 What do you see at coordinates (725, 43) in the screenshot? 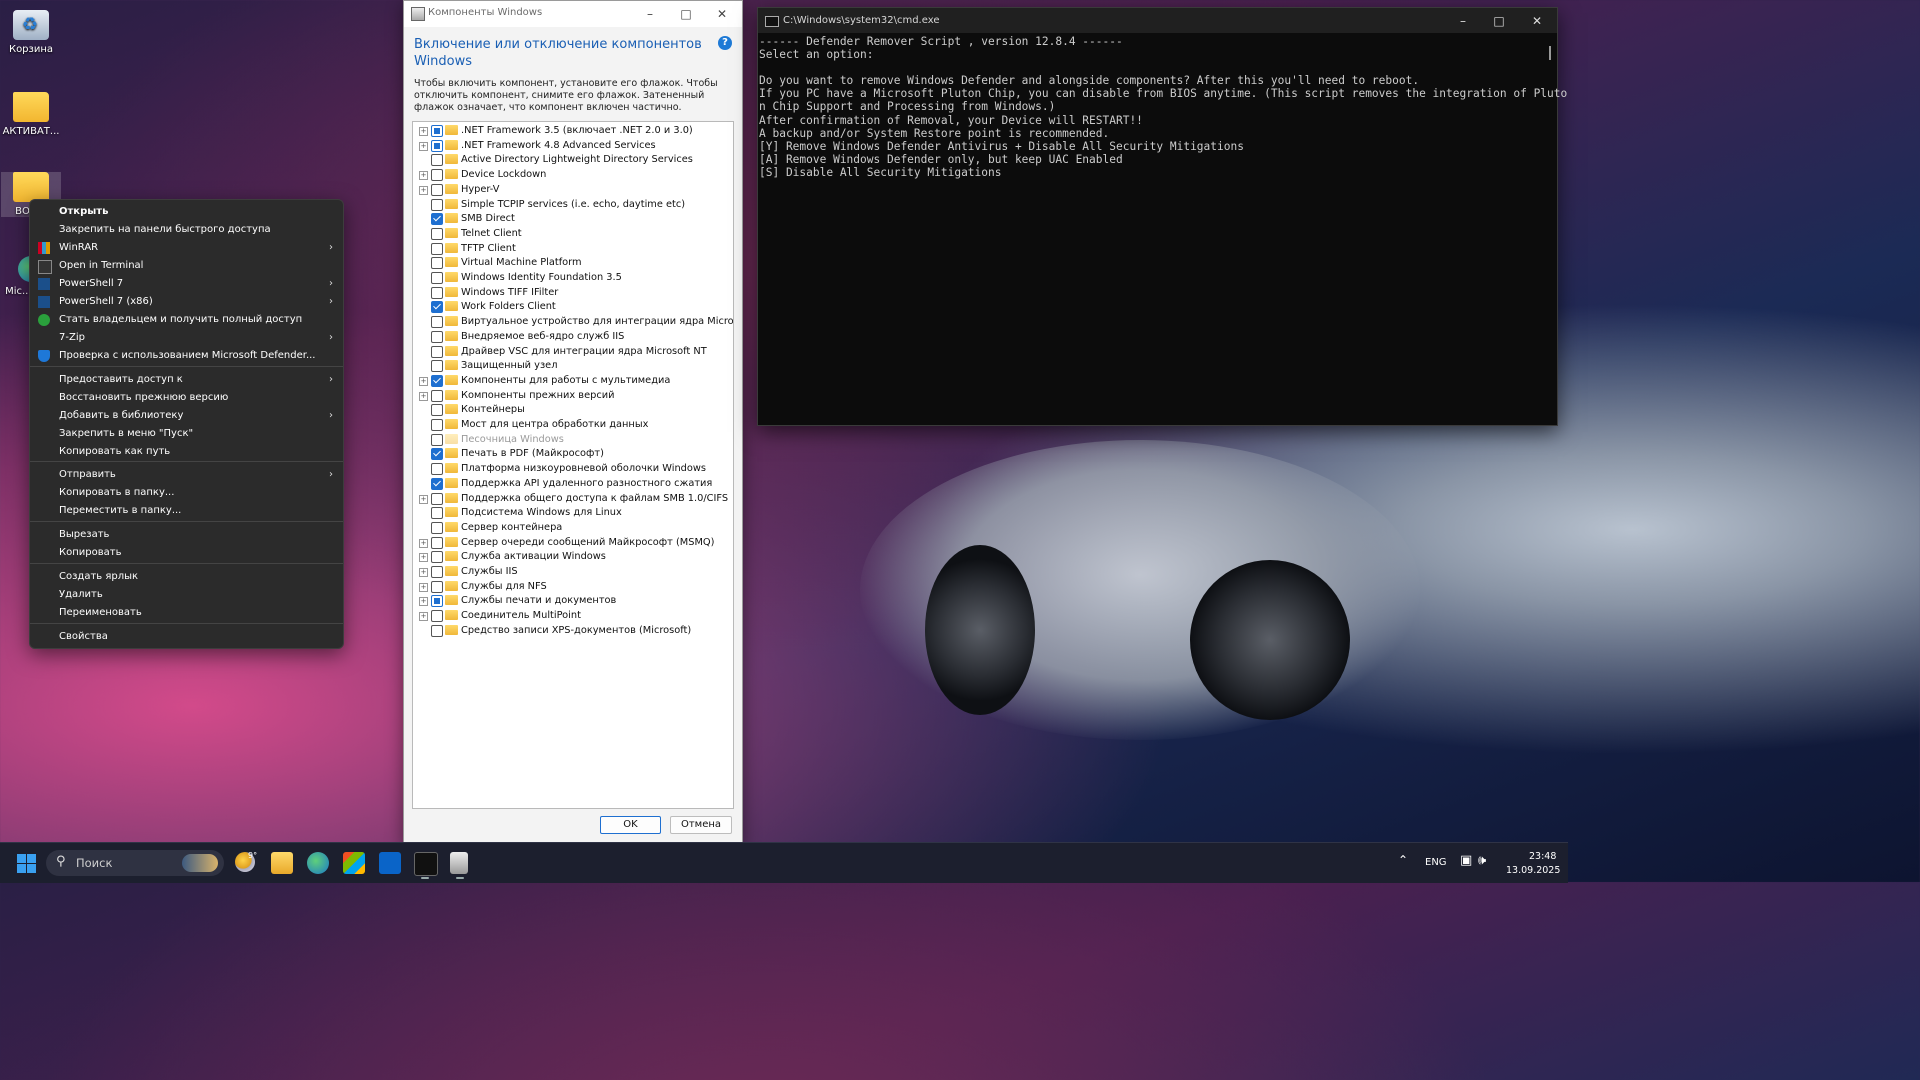
I see `help-icon: ?` at bounding box center [725, 43].